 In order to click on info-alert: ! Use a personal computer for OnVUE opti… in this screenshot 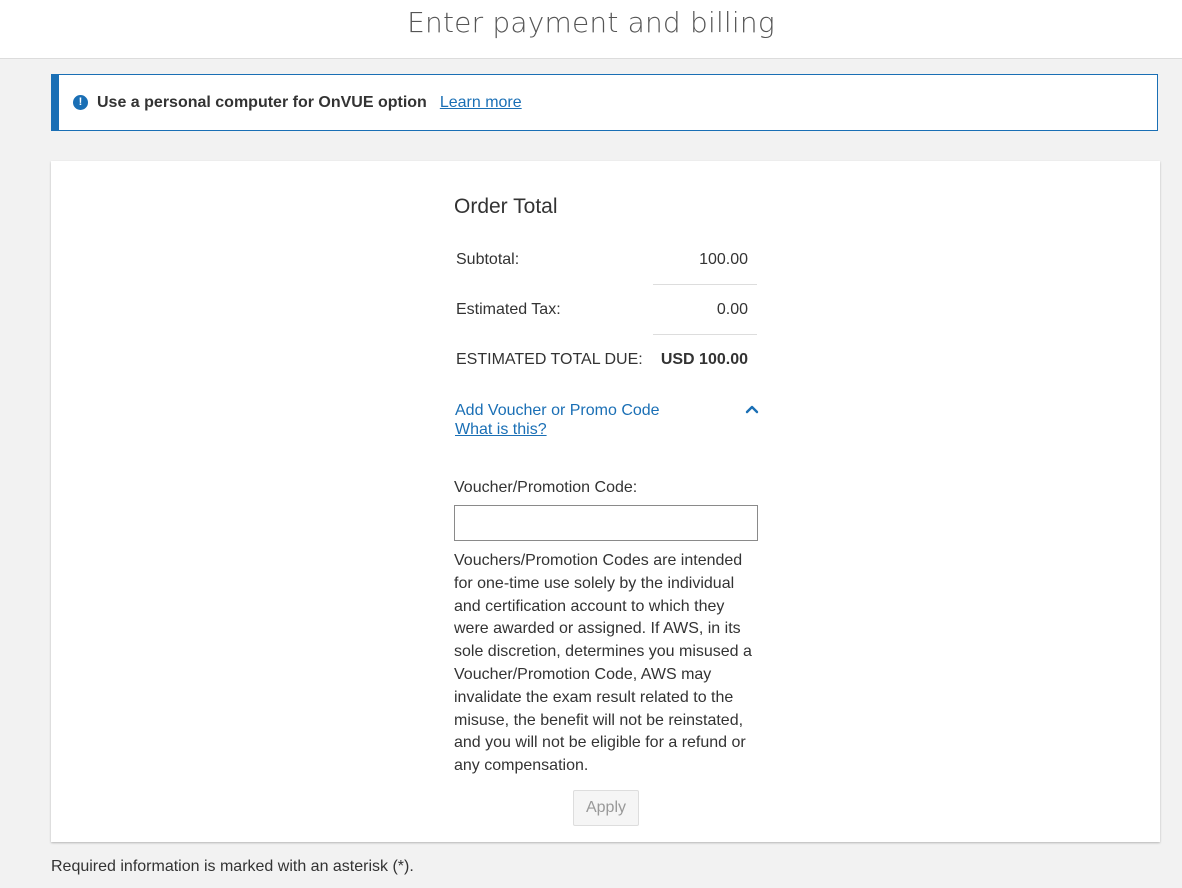, I will do `click(604, 102)`.